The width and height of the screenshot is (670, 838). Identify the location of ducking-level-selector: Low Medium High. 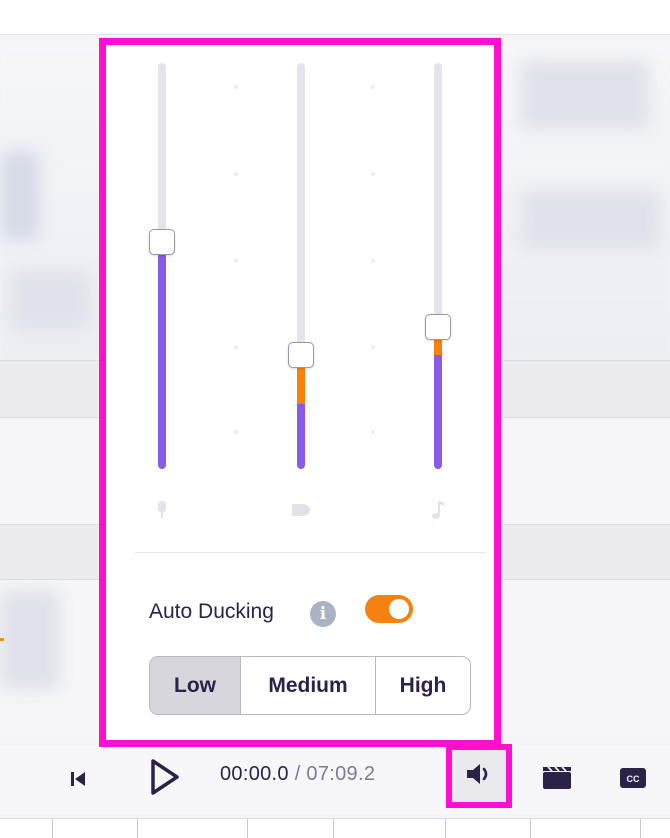
(310, 685).